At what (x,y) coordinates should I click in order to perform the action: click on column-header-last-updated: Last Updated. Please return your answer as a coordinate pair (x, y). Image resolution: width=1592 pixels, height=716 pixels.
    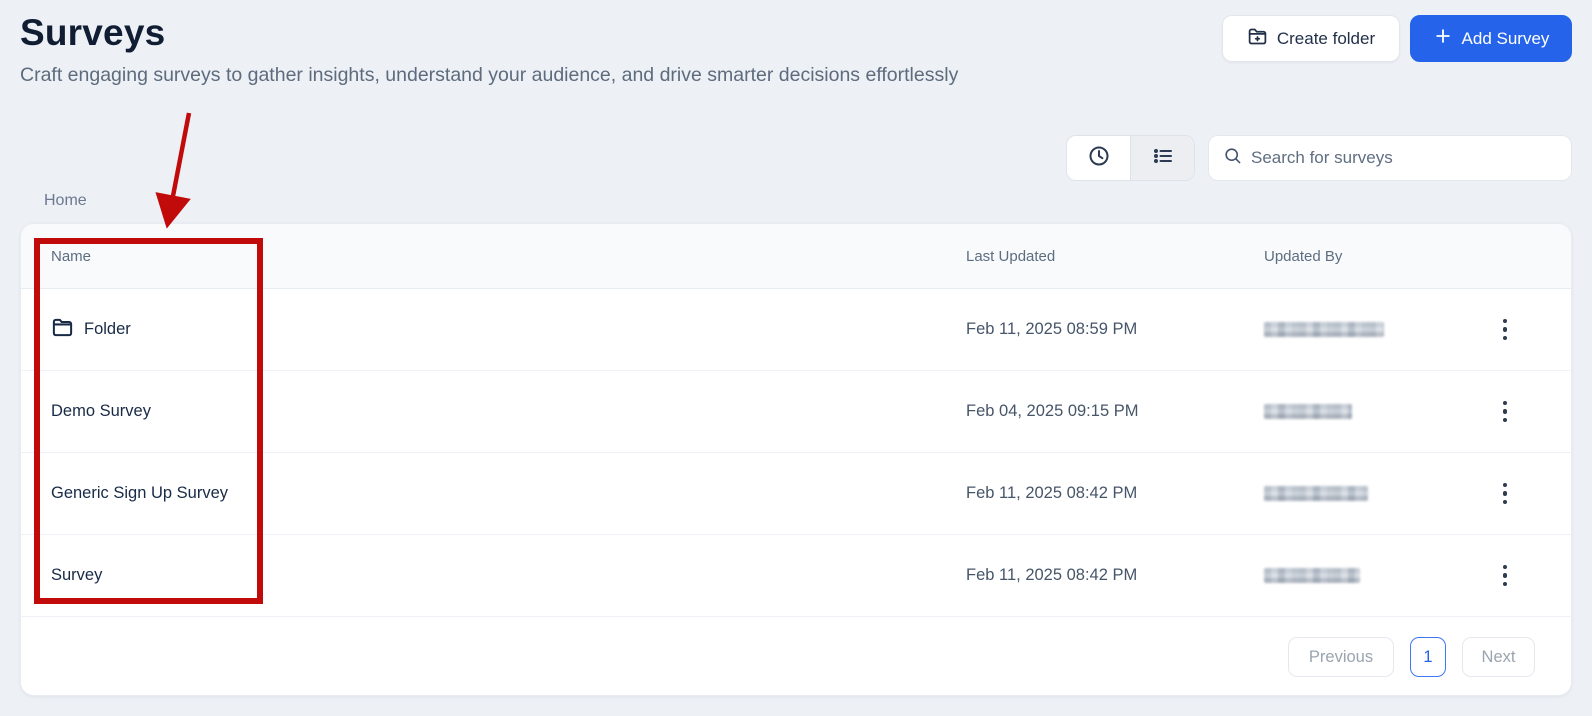
    Looking at the image, I should click on (1115, 256).